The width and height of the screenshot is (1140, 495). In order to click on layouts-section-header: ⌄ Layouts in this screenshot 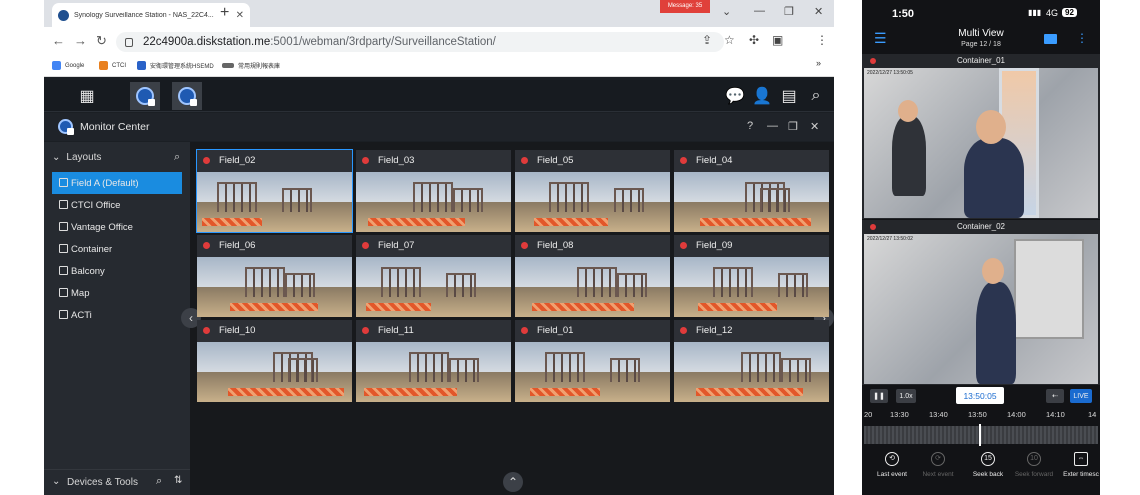, I will do `click(76, 157)`.